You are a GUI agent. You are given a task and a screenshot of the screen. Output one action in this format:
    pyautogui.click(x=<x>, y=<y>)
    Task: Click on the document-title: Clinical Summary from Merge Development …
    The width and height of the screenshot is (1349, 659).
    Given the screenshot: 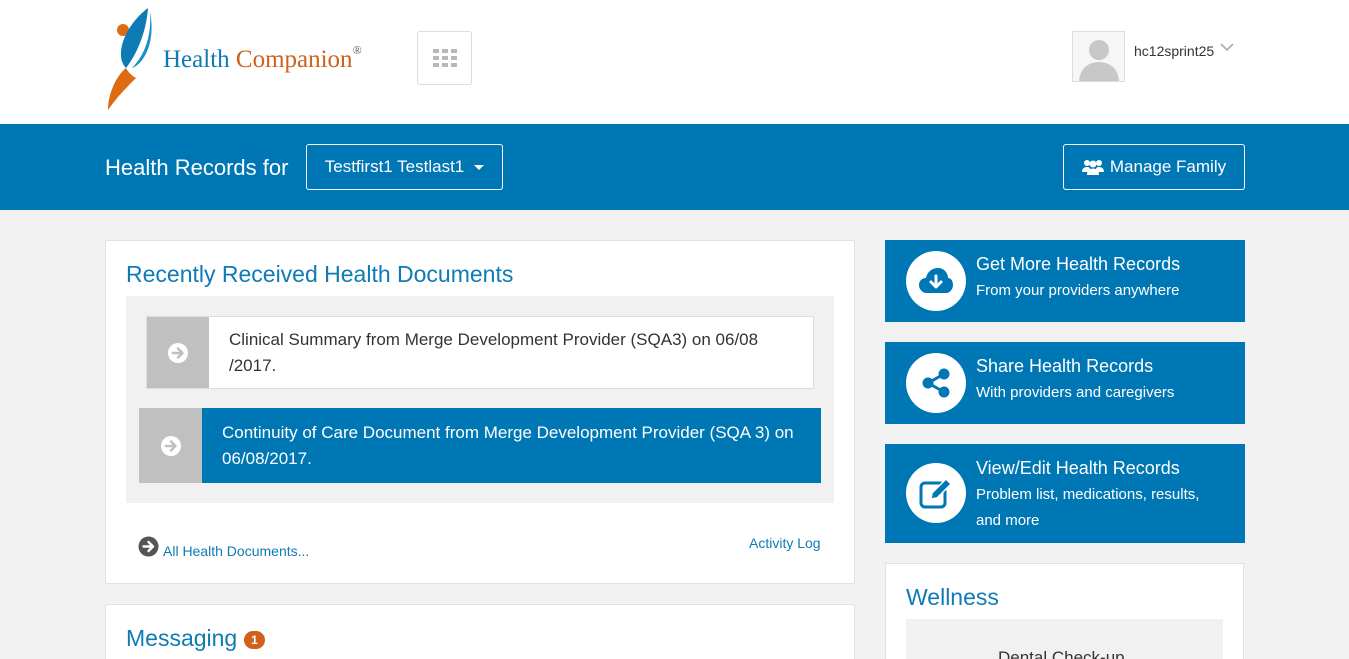 What is the action you would take?
    pyautogui.click(x=494, y=352)
    